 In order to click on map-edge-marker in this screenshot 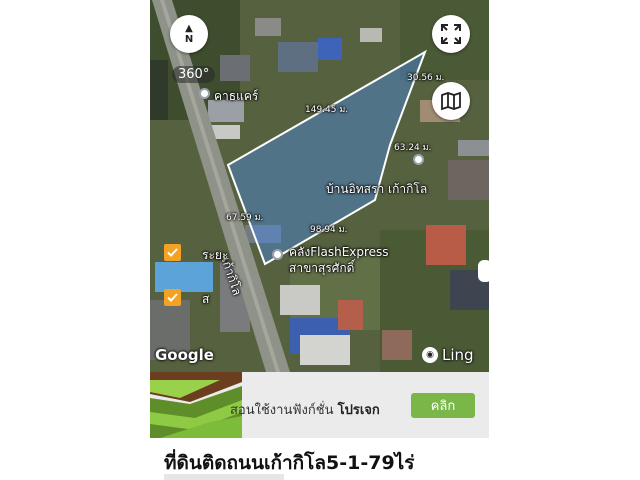, I will do `click(483, 271)`.